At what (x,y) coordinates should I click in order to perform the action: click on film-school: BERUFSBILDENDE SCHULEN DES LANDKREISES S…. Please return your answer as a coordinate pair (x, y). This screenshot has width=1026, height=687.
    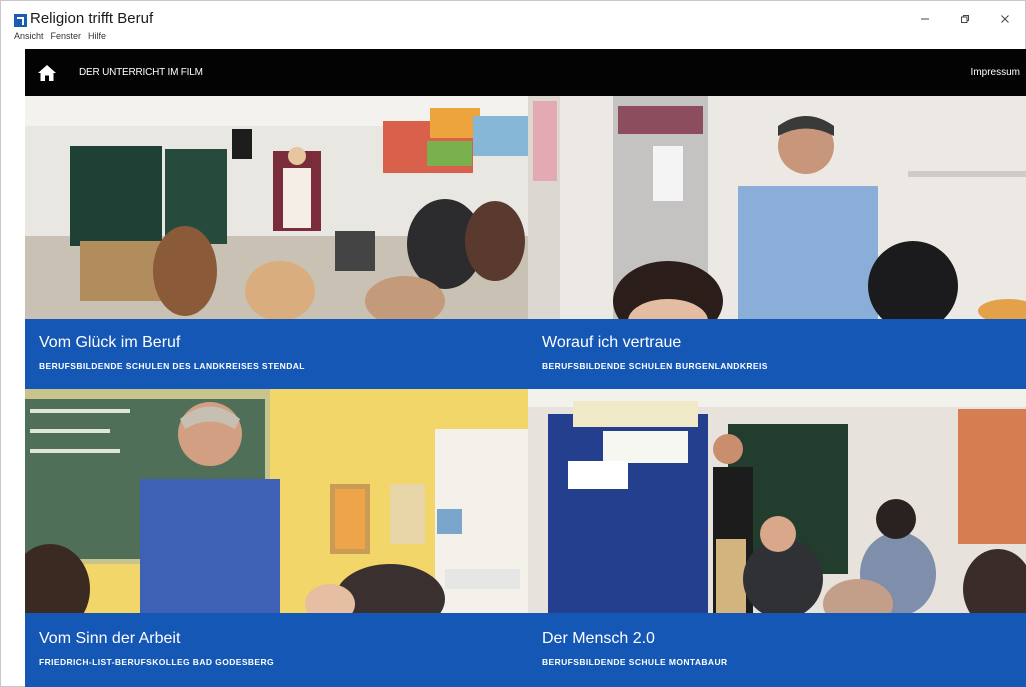
    Looking at the image, I should click on (172, 366).